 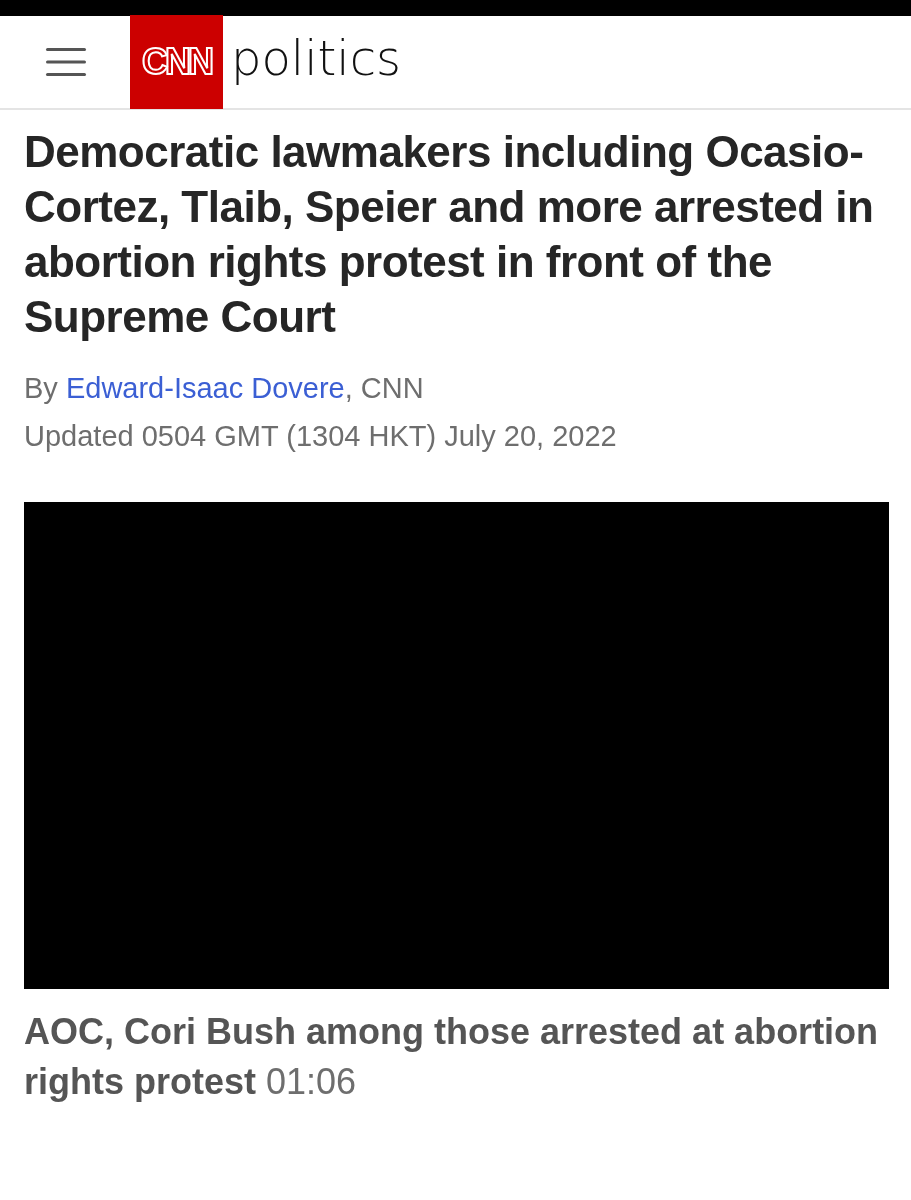 What do you see at coordinates (205, 388) in the screenshot?
I see `author-link: Edward-Isaac Dovere` at bounding box center [205, 388].